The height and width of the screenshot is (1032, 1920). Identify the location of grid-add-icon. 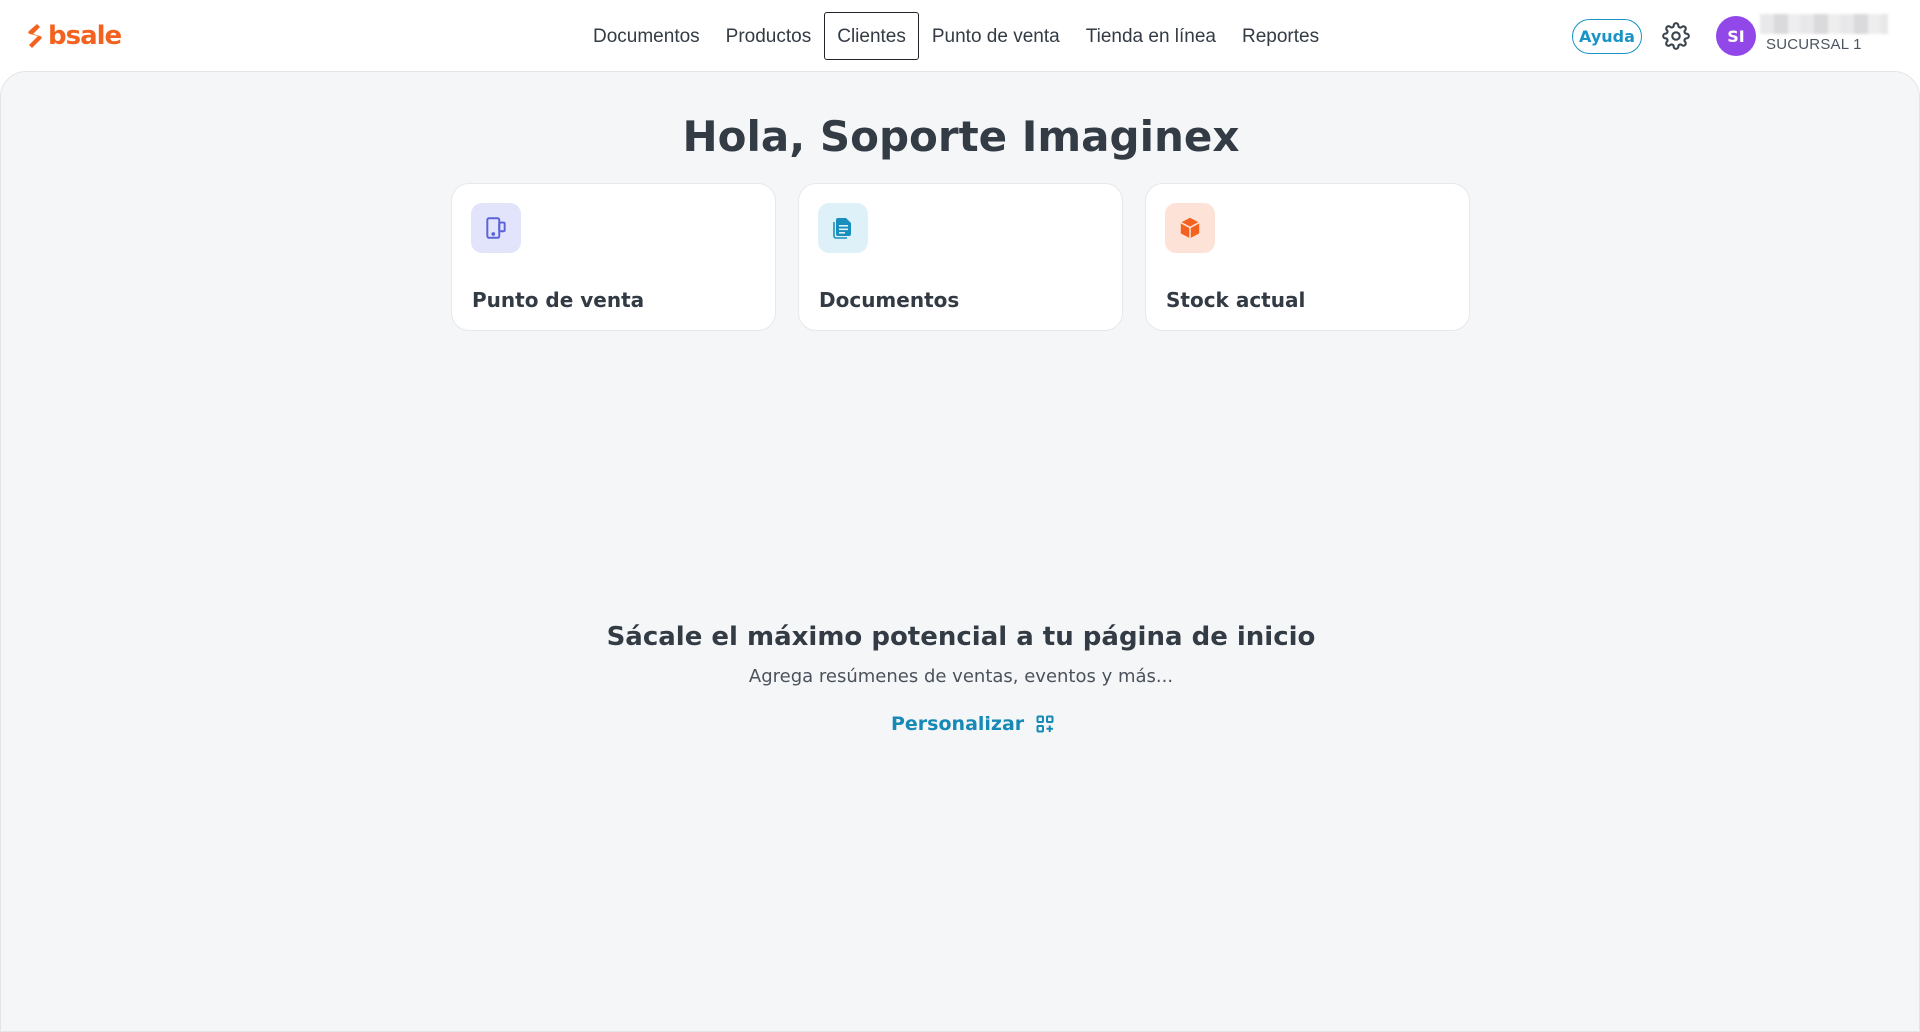
(1045, 724).